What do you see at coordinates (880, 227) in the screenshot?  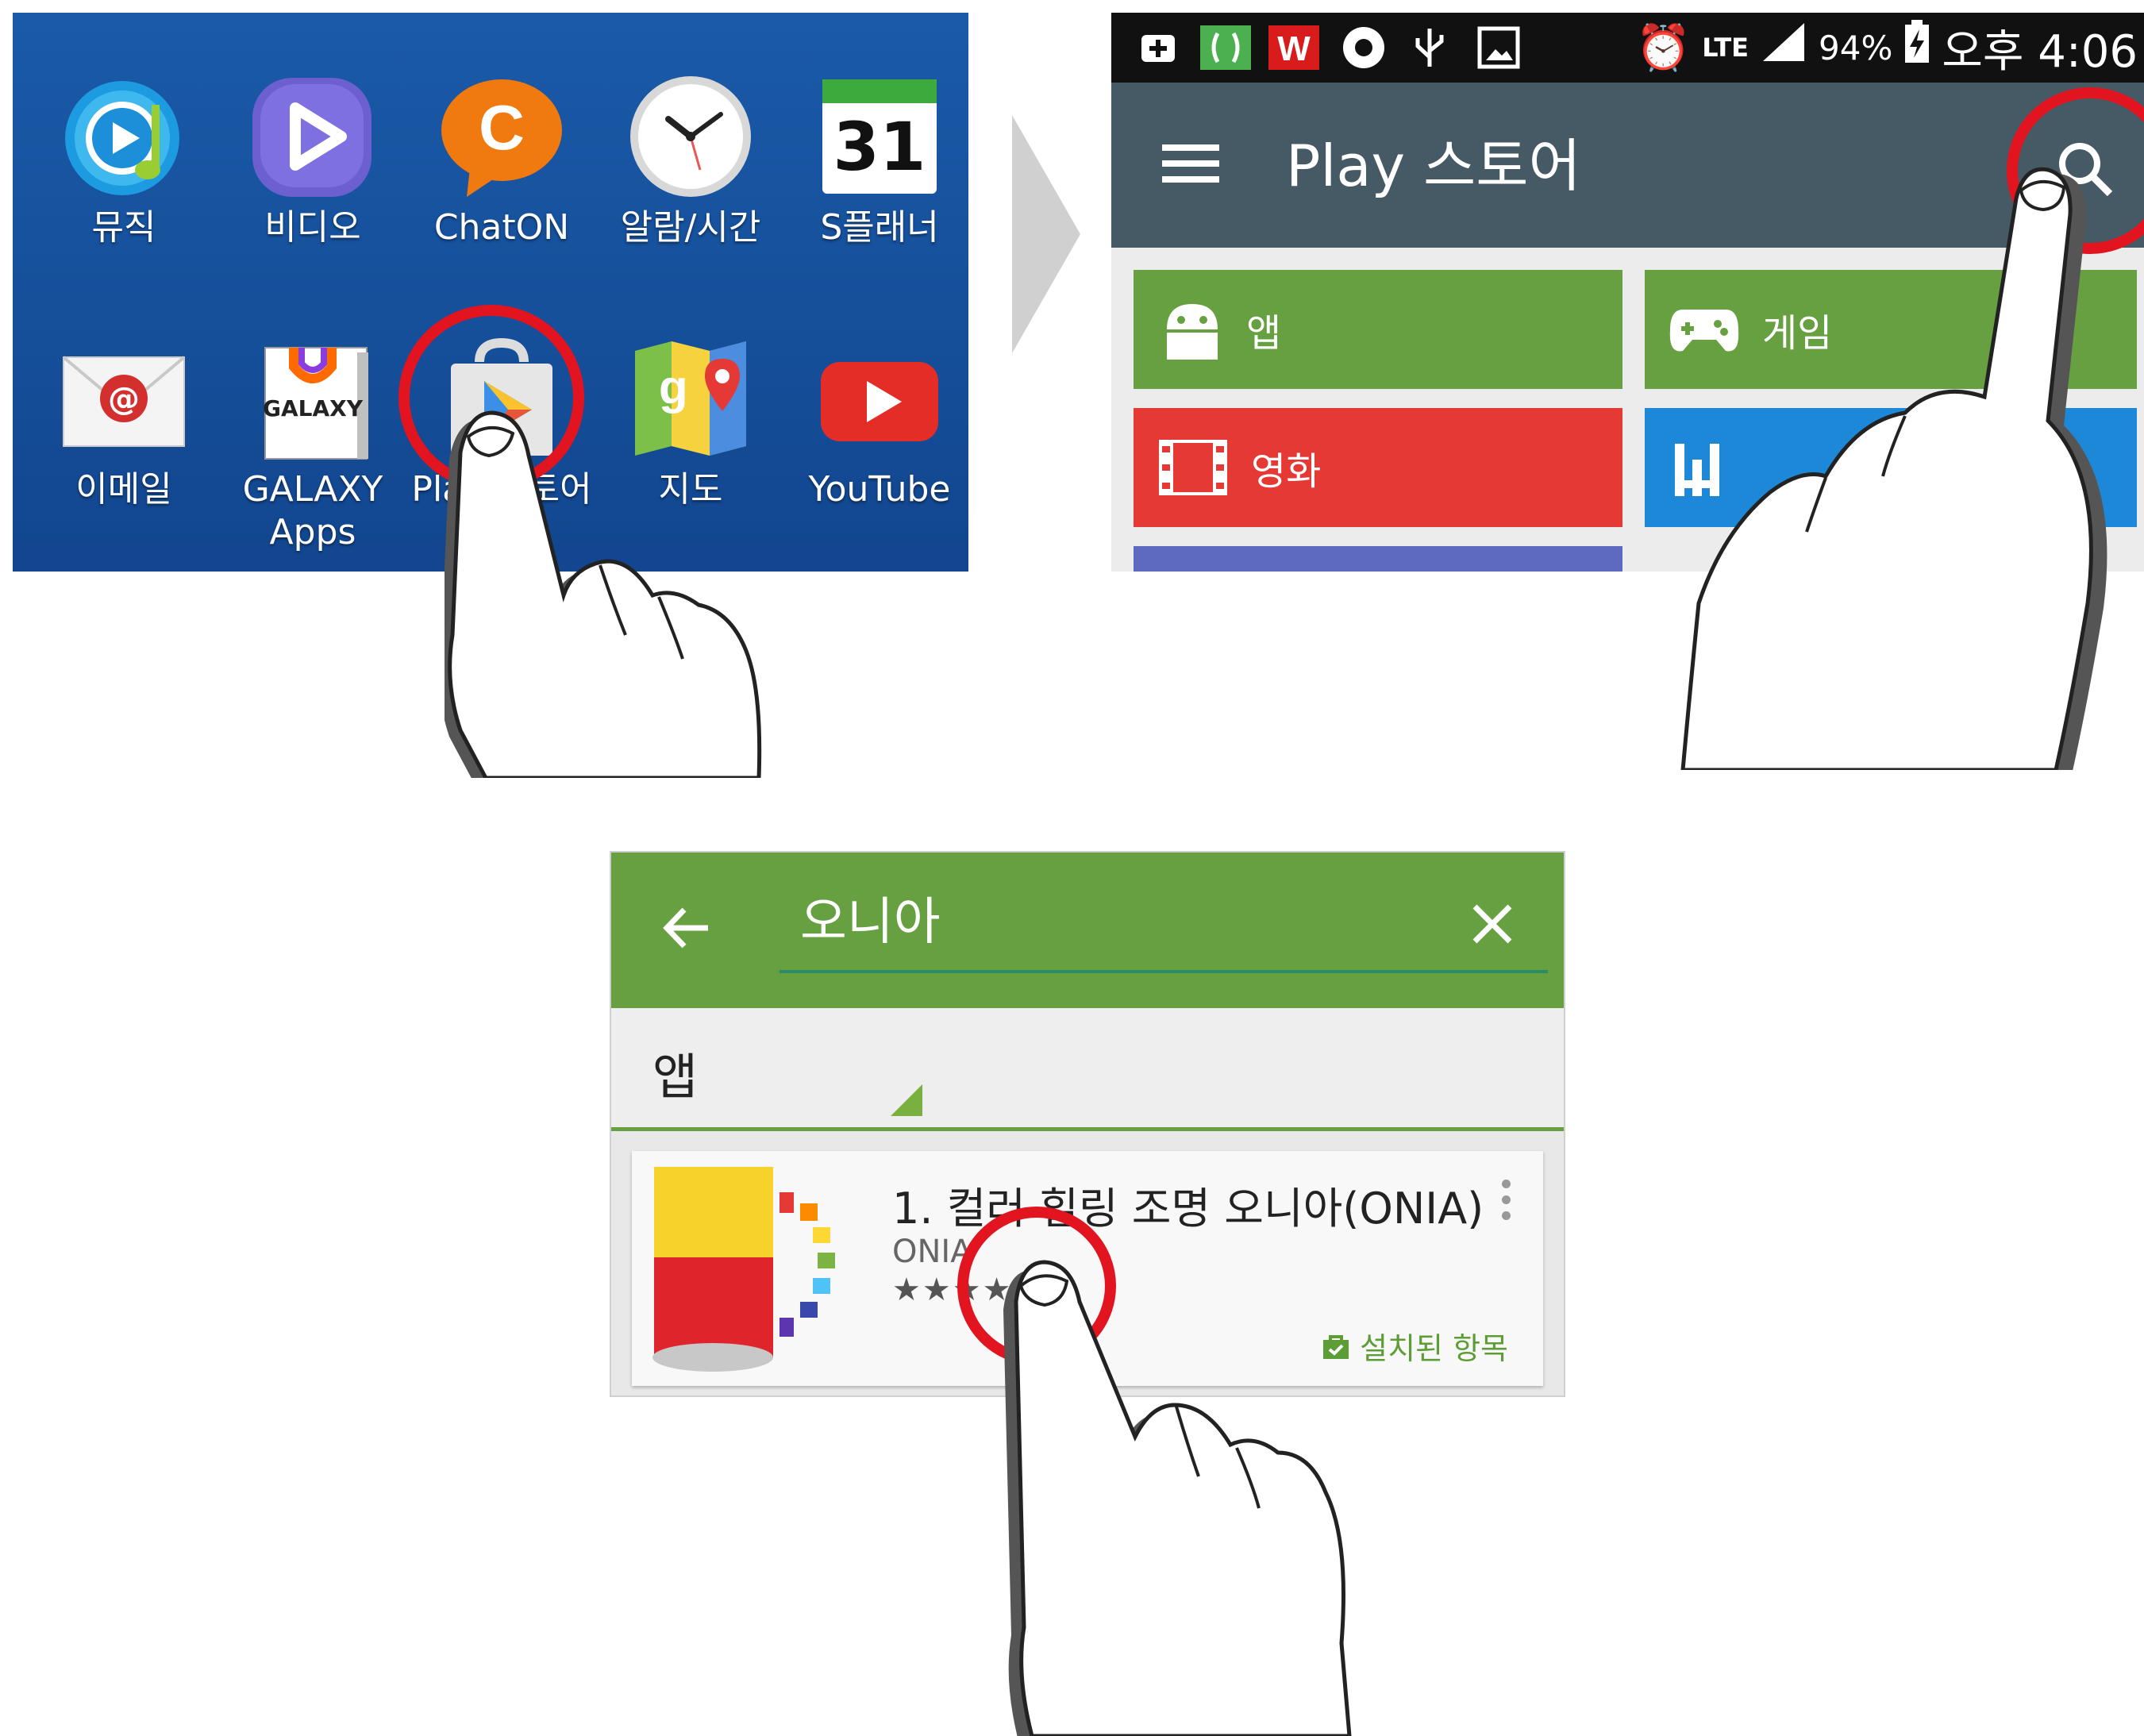 I see `app-label: S플래너` at bounding box center [880, 227].